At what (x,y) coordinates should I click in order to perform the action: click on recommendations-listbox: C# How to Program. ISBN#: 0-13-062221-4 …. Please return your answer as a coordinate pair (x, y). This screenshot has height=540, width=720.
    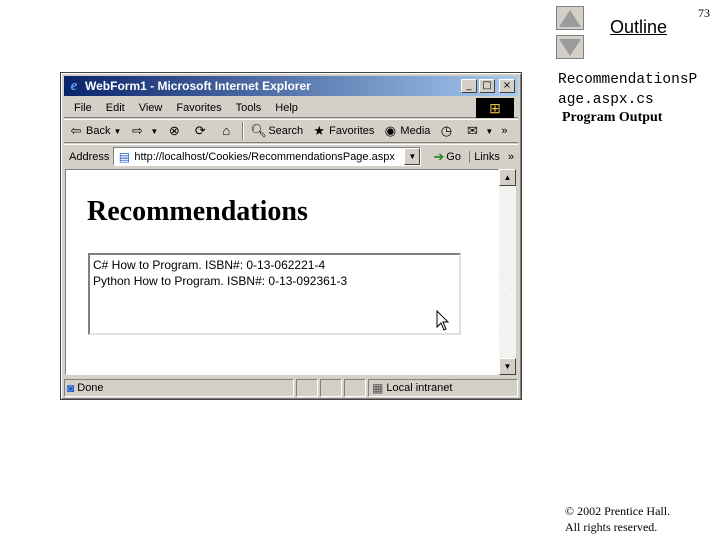
    Looking at the image, I should click on (274, 294).